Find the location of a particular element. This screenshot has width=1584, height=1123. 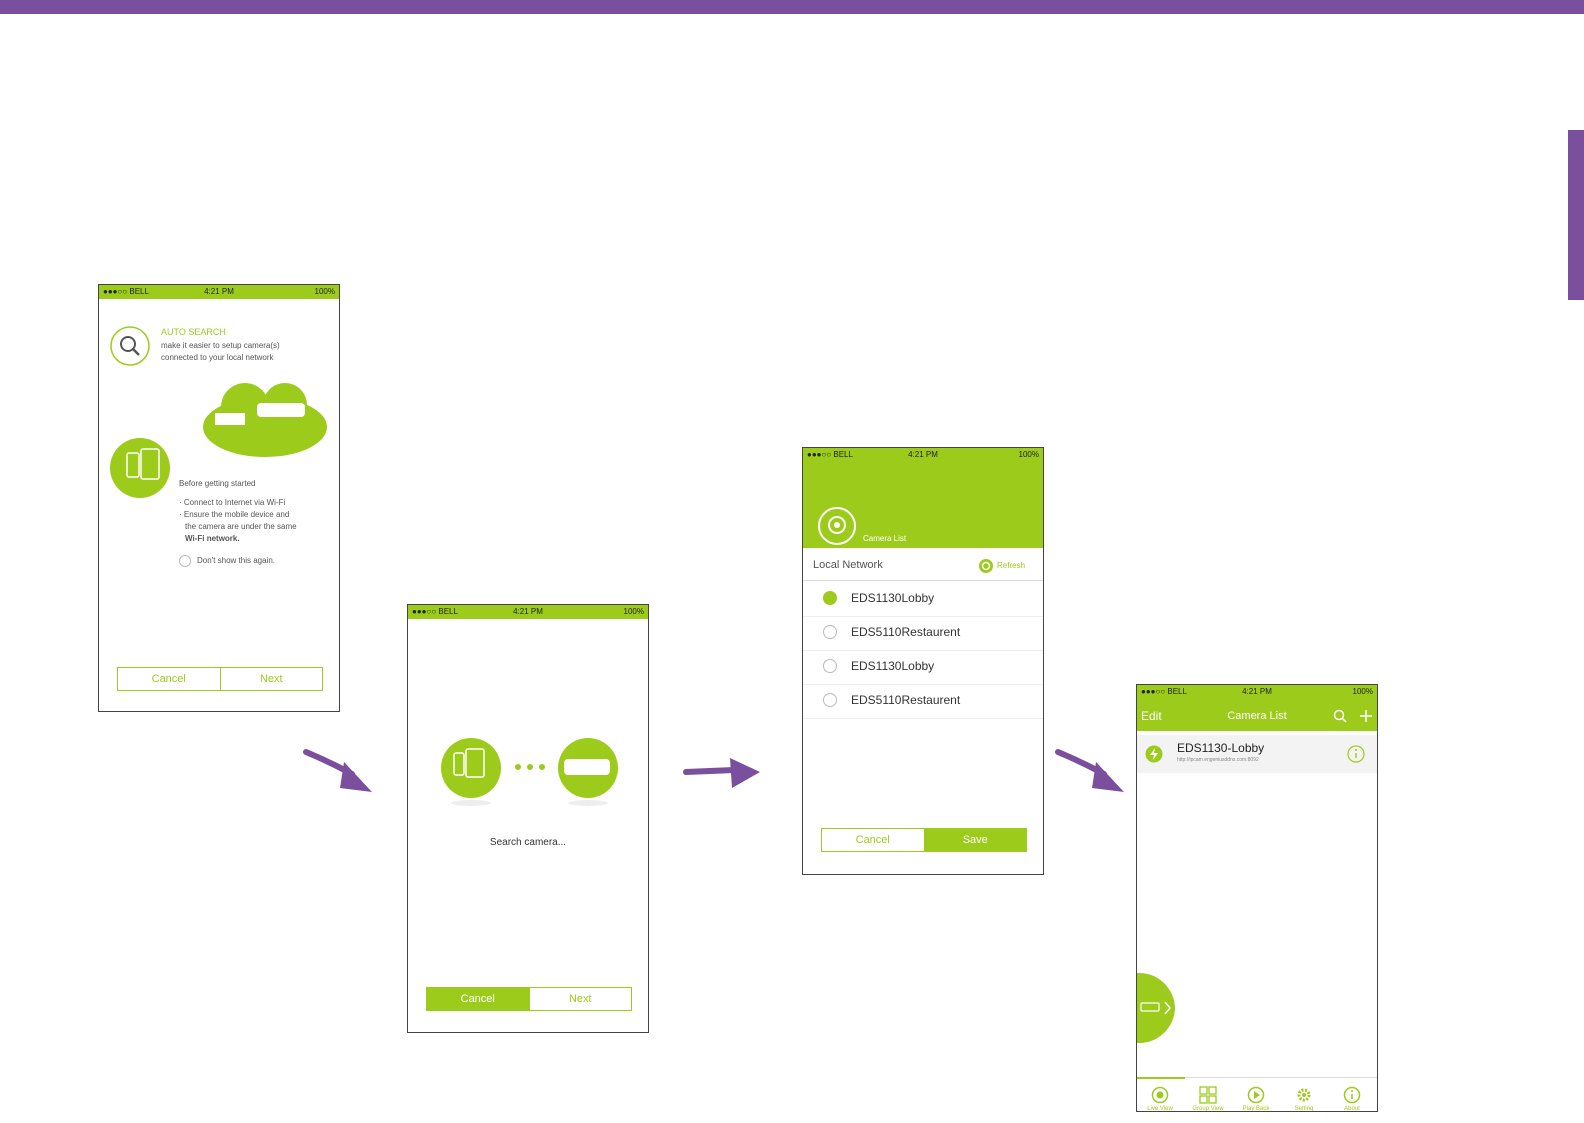

camera-url: http://ipcam.engeniusddns.com:8092 is located at coordinates (1218, 760).